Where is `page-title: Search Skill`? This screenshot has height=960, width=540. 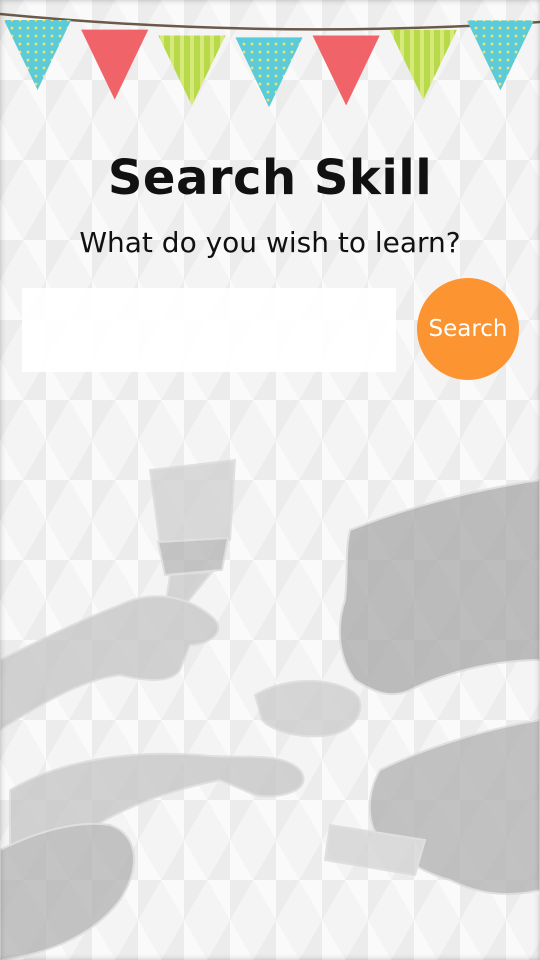 page-title: Search Skill is located at coordinates (270, 178).